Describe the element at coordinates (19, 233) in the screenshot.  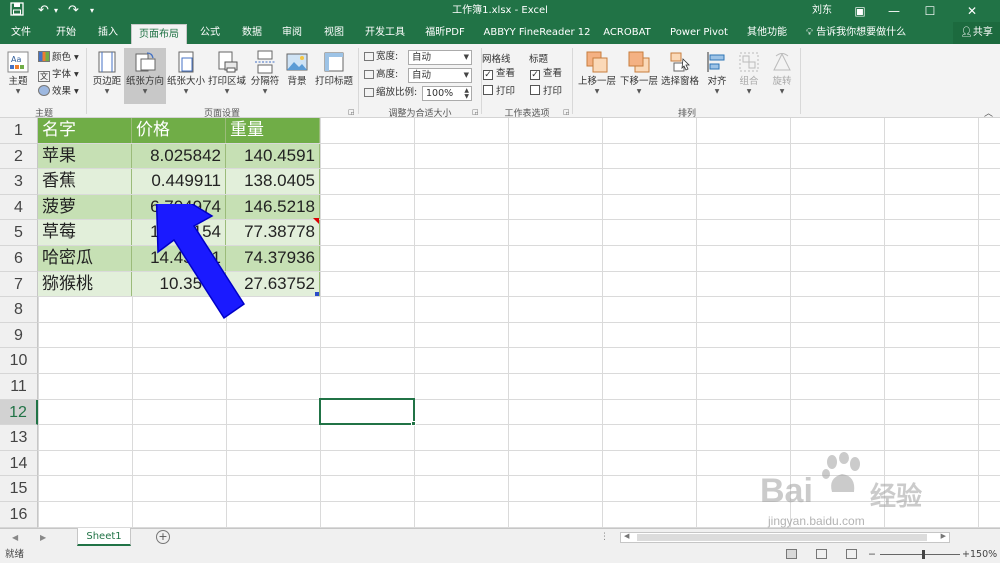
I see `row-header: 5` at that location.